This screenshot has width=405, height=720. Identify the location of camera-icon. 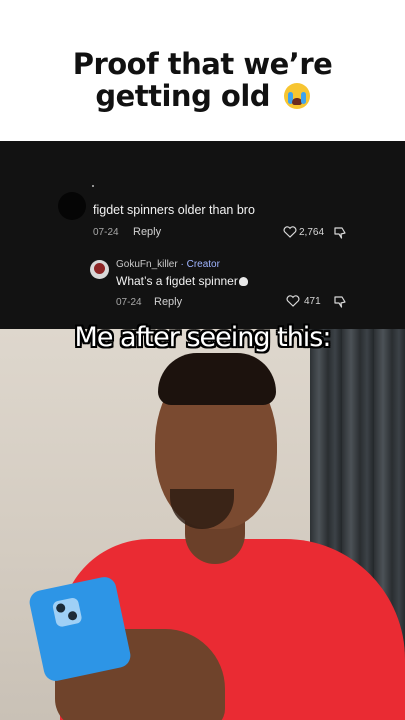
(67, 612).